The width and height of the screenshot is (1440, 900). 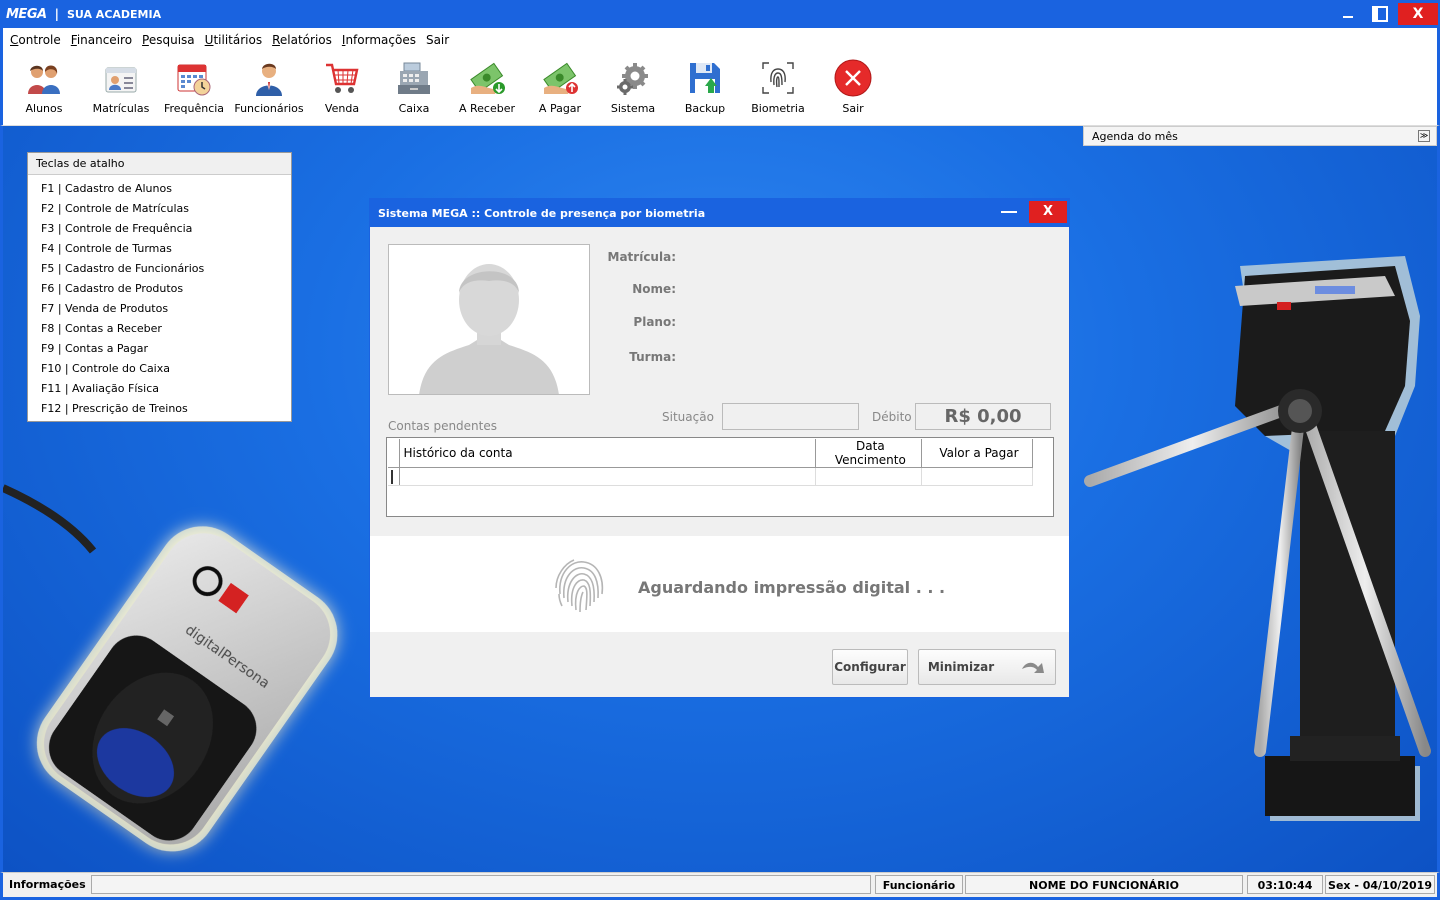 I want to click on toolbar-button-matriculas: Matrículas, so click(x=121, y=89).